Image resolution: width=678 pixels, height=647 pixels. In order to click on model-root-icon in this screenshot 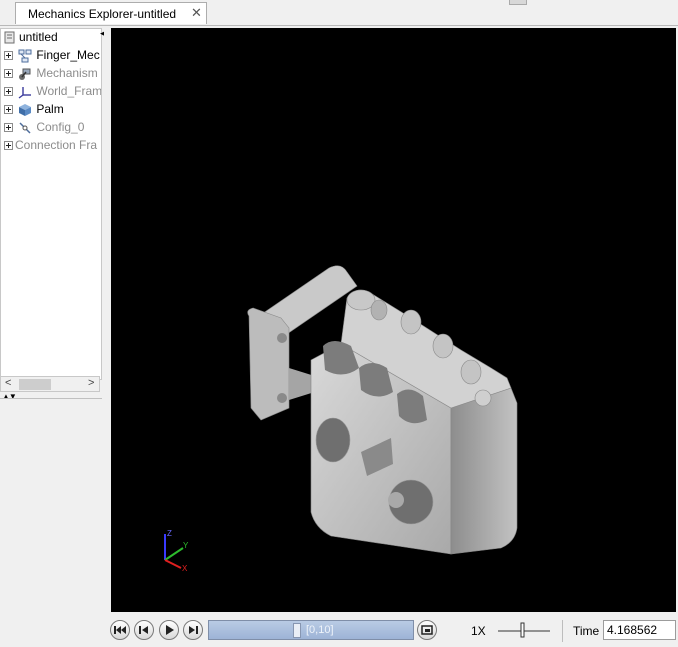, I will do `click(9, 37)`.